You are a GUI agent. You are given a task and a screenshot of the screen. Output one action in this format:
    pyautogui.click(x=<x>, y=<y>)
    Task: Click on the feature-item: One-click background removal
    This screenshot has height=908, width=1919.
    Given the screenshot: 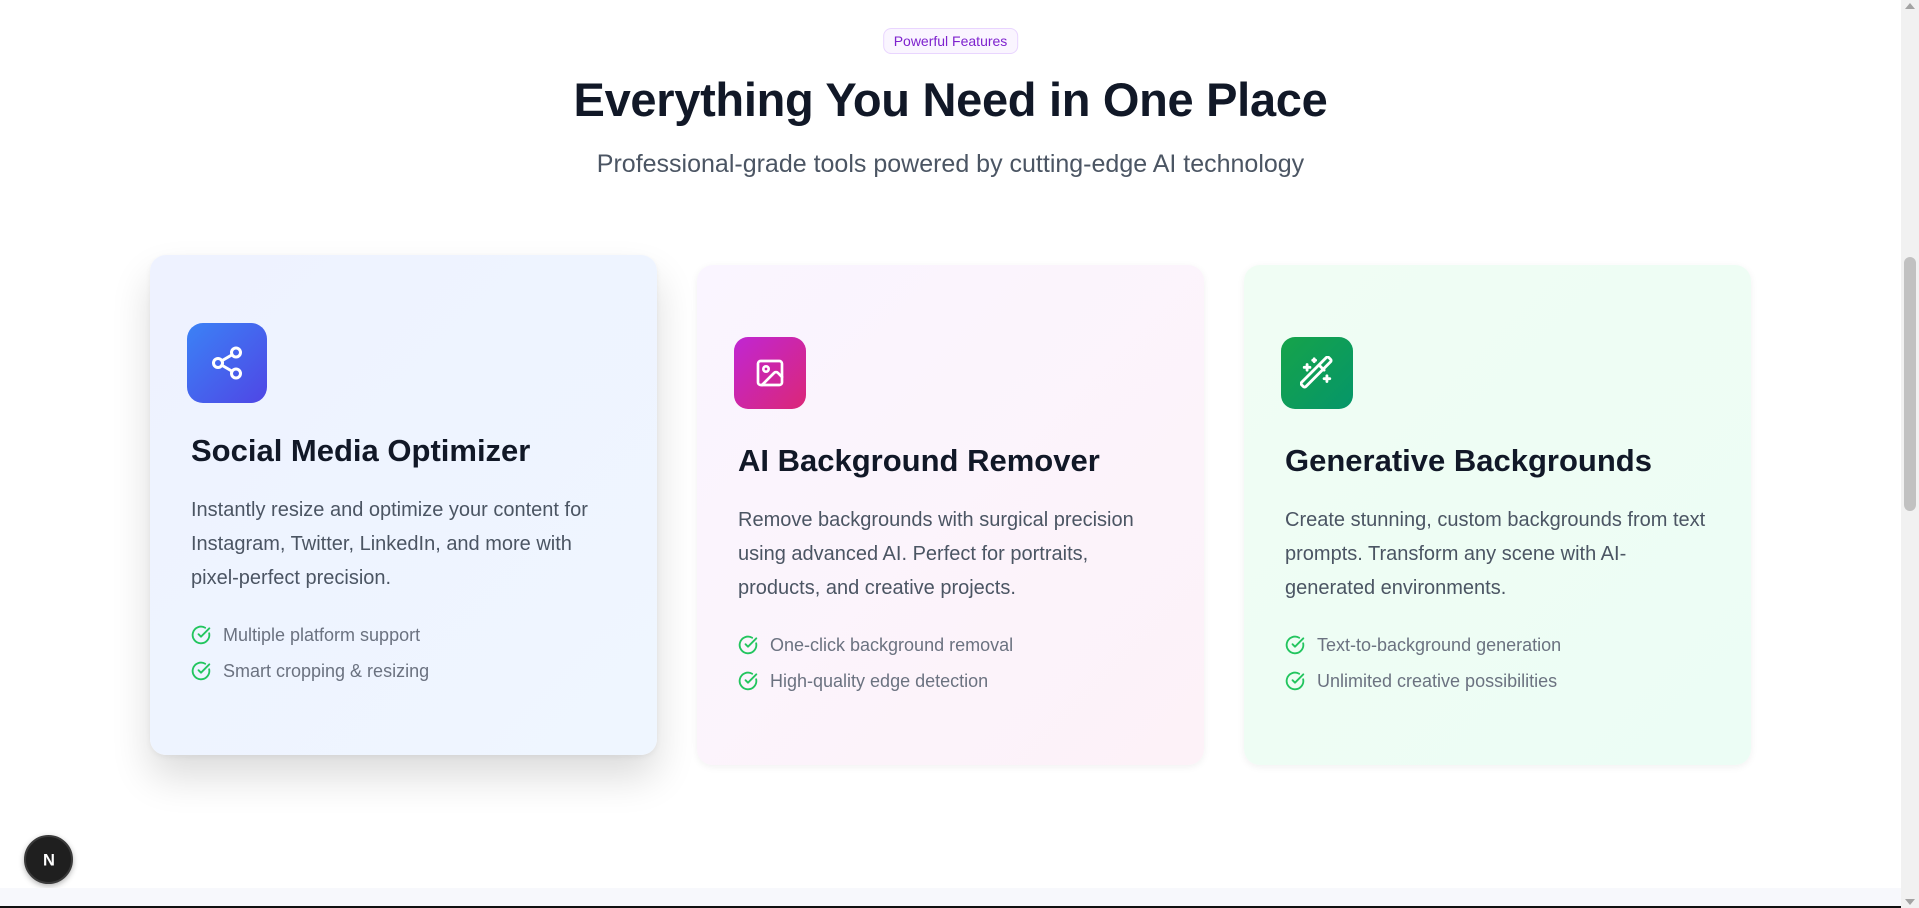 What is the action you would take?
    pyautogui.click(x=875, y=645)
    